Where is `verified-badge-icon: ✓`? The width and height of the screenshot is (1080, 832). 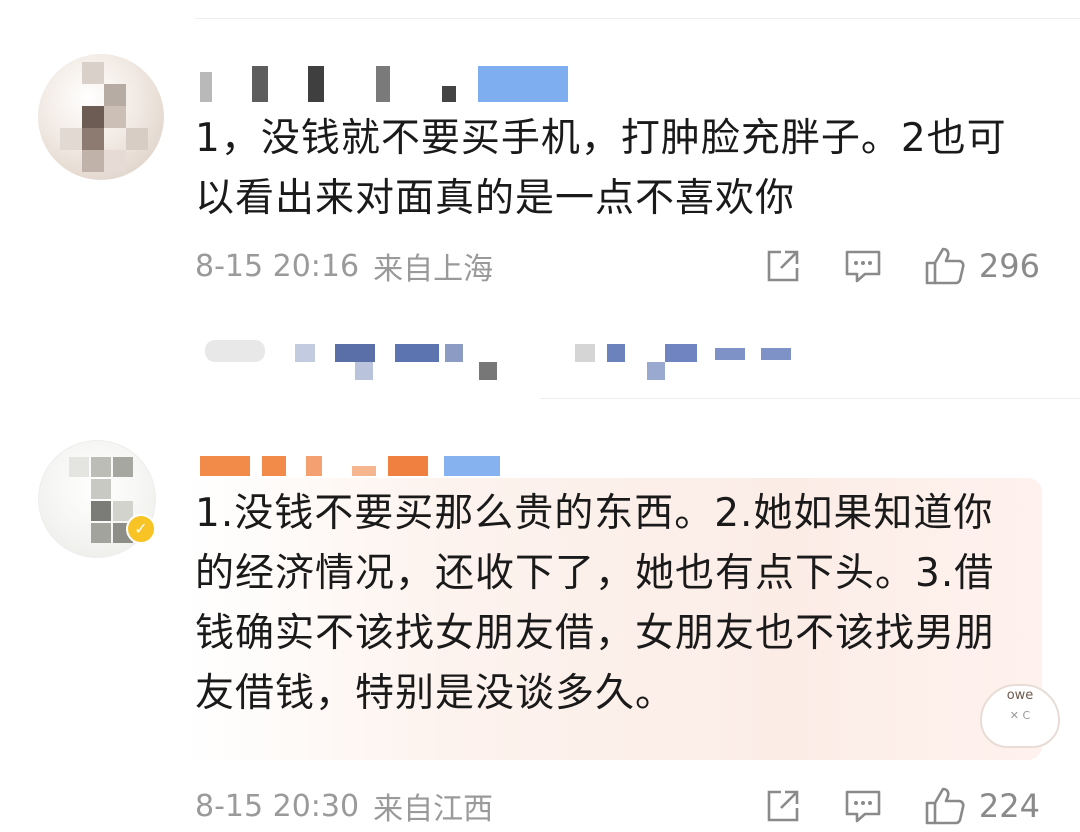
verified-badge-icon: ✓ is located at coordinates (141, 529).